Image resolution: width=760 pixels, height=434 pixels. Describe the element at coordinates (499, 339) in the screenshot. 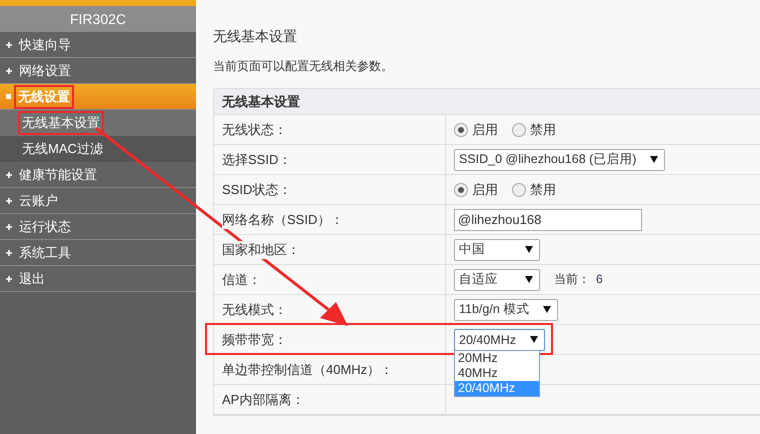

I see `dropdown-select: 20/40MHz` at that location.